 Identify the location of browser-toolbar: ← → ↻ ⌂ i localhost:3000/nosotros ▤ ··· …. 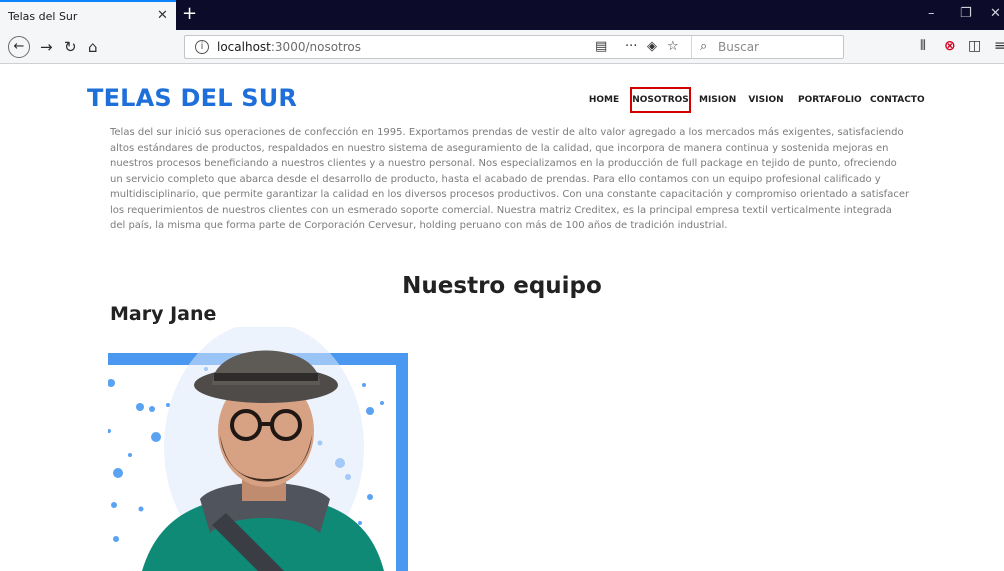
(502, 47).